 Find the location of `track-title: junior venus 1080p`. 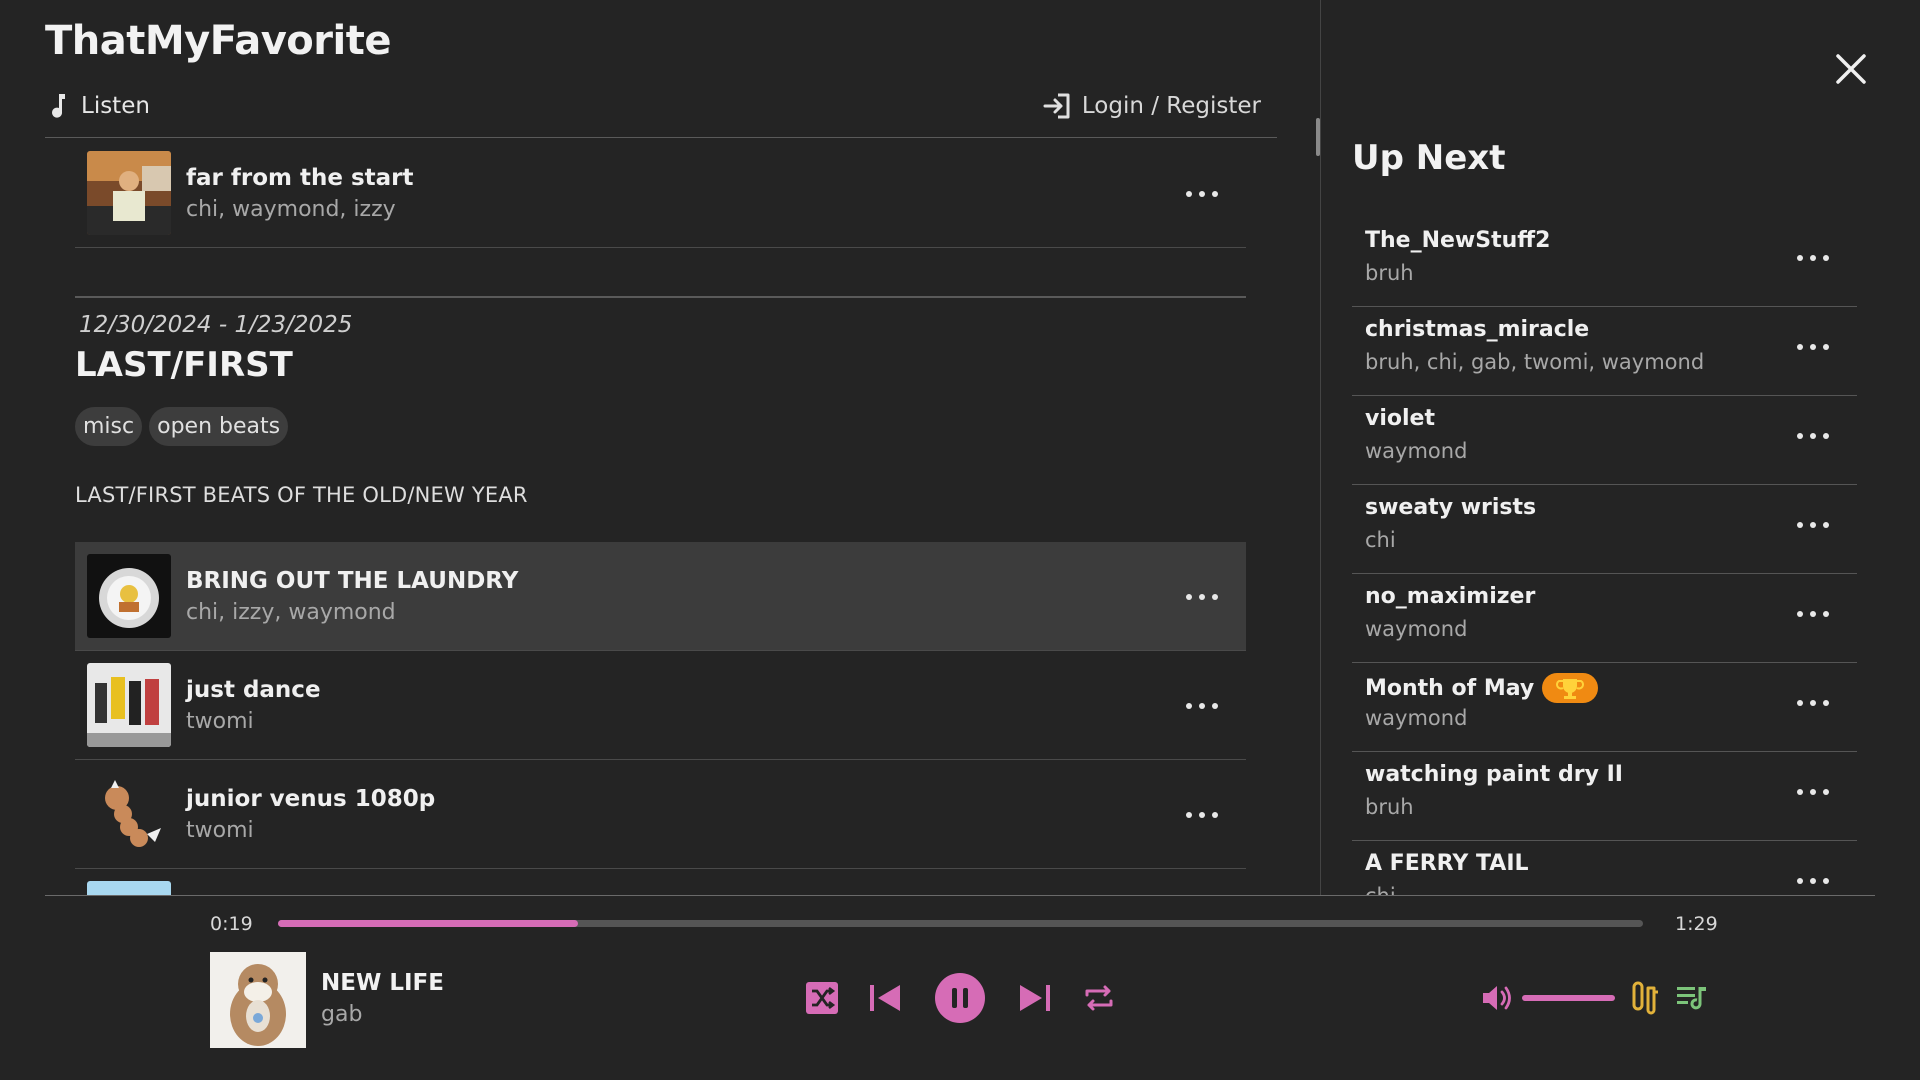

track-title: junior venus 1080p is located at coordinates (311, 799).